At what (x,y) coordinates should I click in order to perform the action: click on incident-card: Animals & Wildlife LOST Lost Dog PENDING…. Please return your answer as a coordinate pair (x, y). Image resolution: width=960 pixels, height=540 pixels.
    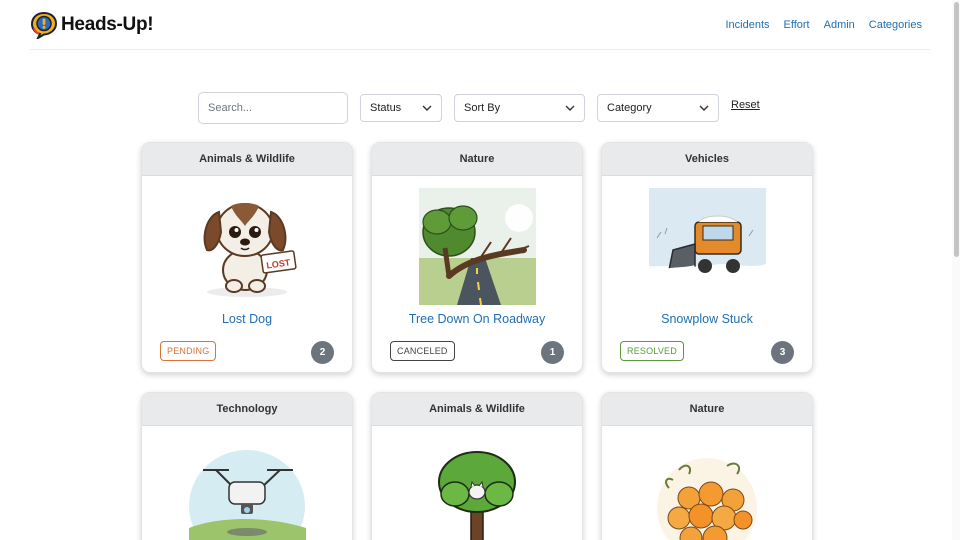
    Looking at the image, I should click on (247, 257).